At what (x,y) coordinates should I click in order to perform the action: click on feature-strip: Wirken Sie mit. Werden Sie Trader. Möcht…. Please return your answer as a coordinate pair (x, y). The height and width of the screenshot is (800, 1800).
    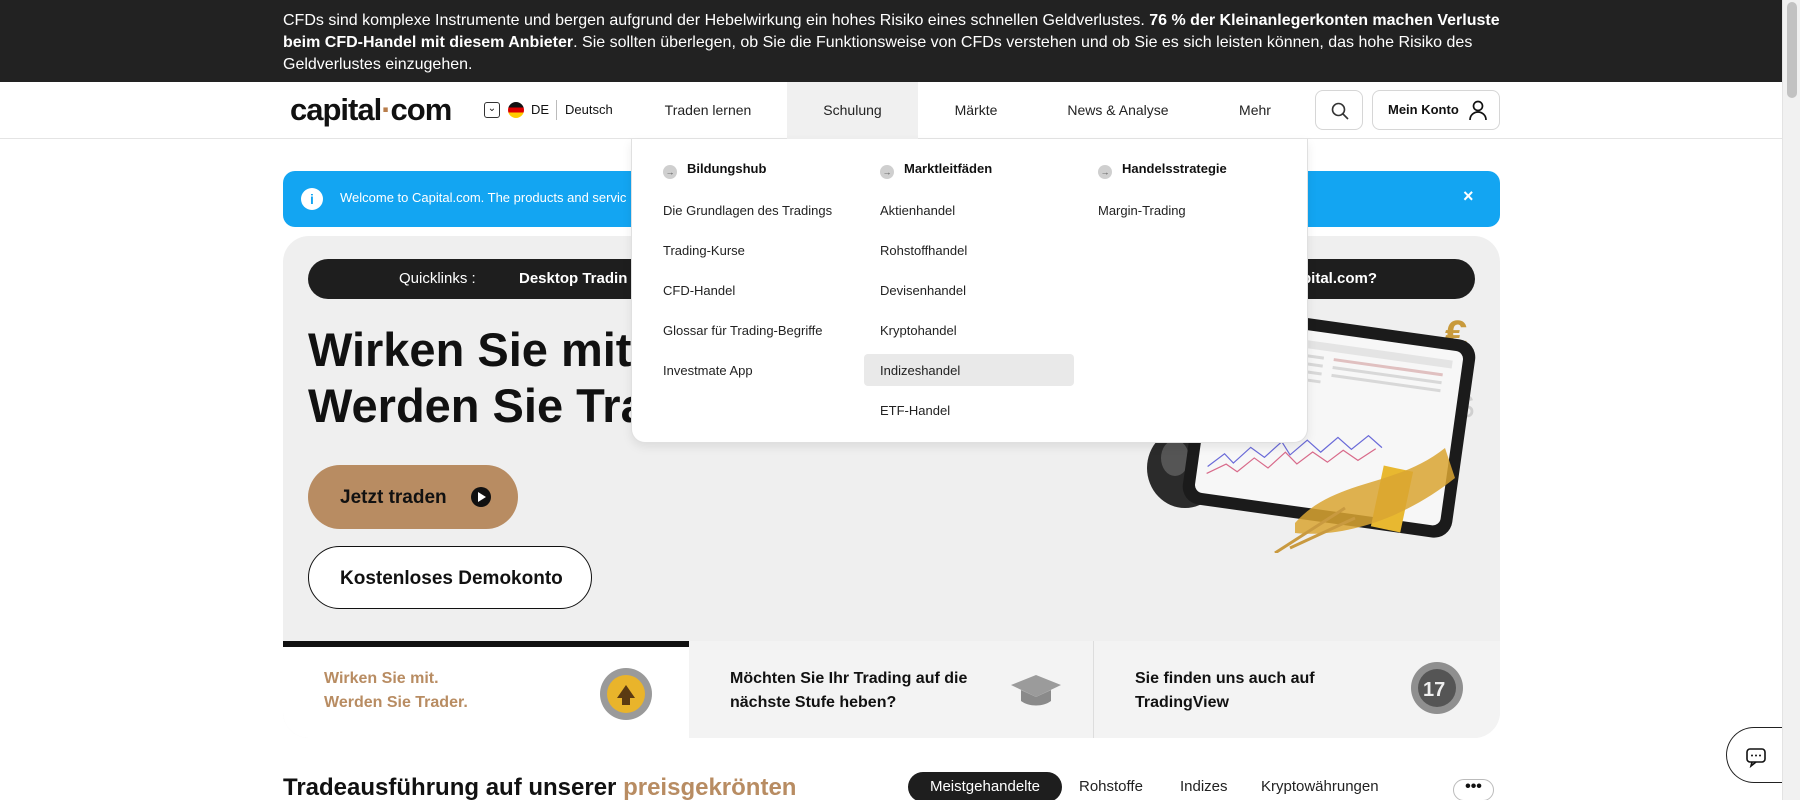
    Looking at the image, I should click on (891, 689).